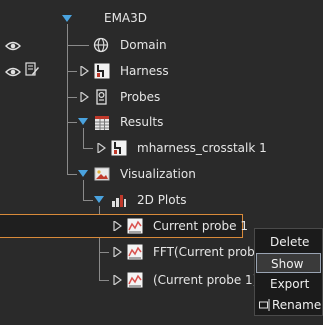 The width and height of the screenshot is (323, 325). I want to click on image-icon, so click(102, 174).